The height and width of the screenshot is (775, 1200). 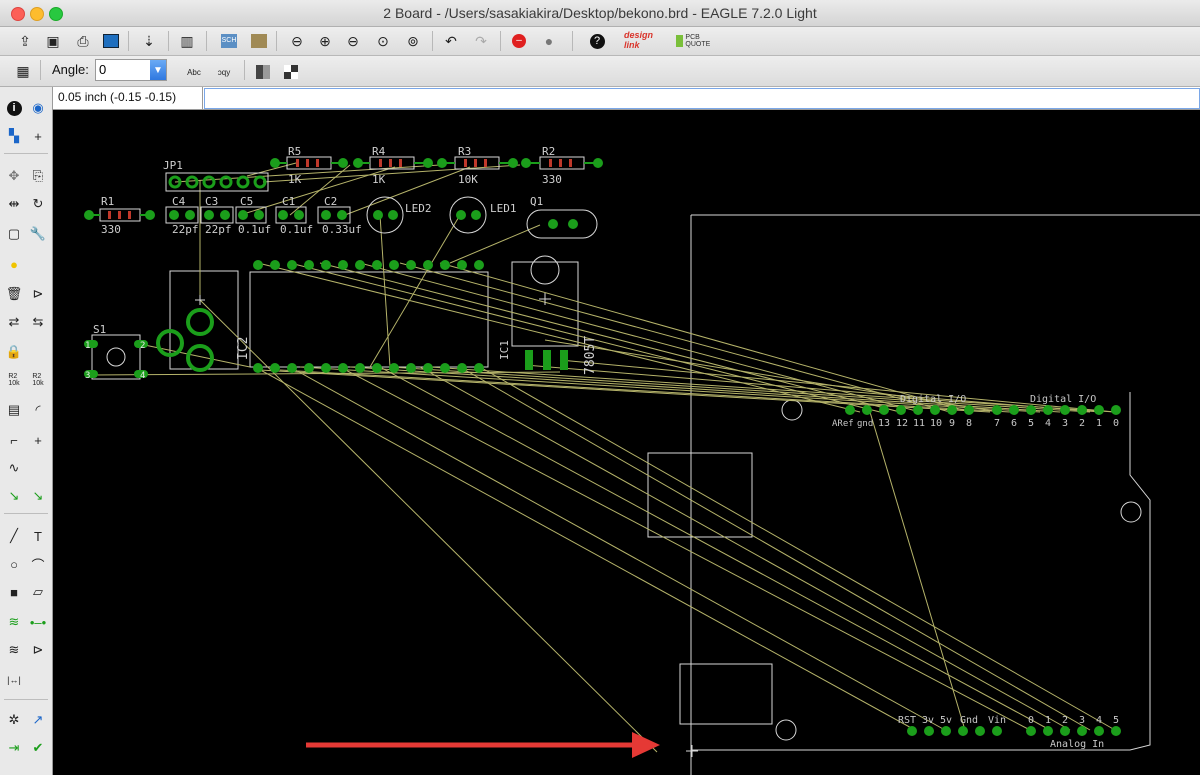 What do you see at coordinates (38, 380) in the screenshot?
I see `value-icon: R2 10k` at bounding box center [38, 380].